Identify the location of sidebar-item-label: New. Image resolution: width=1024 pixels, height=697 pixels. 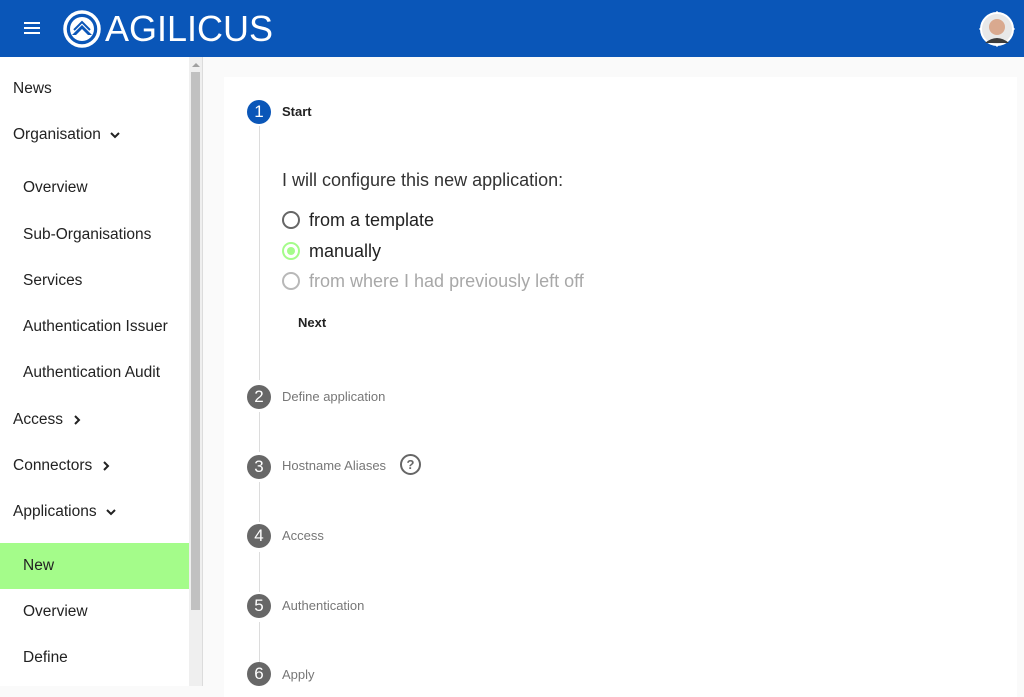
(39, 565).